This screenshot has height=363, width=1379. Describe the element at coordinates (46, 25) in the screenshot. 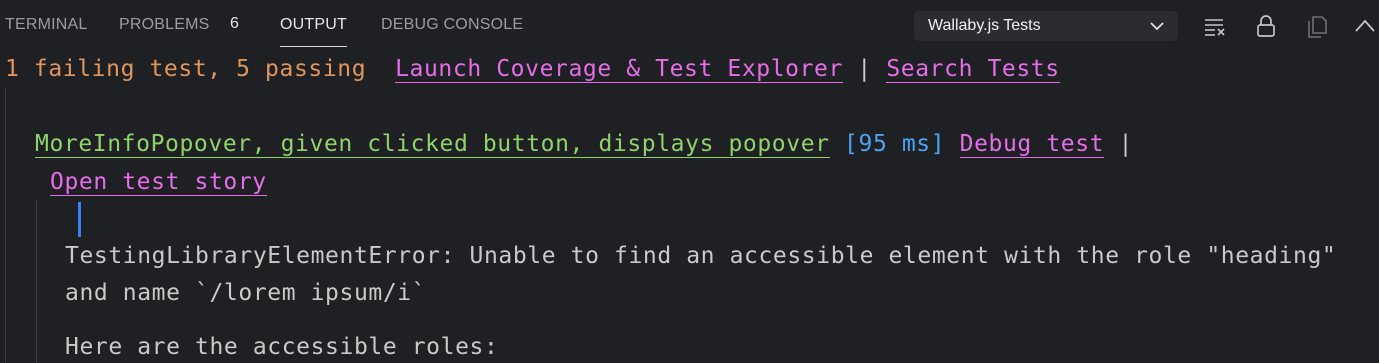

I see `tab-terminal: TERMINAL` at that location.